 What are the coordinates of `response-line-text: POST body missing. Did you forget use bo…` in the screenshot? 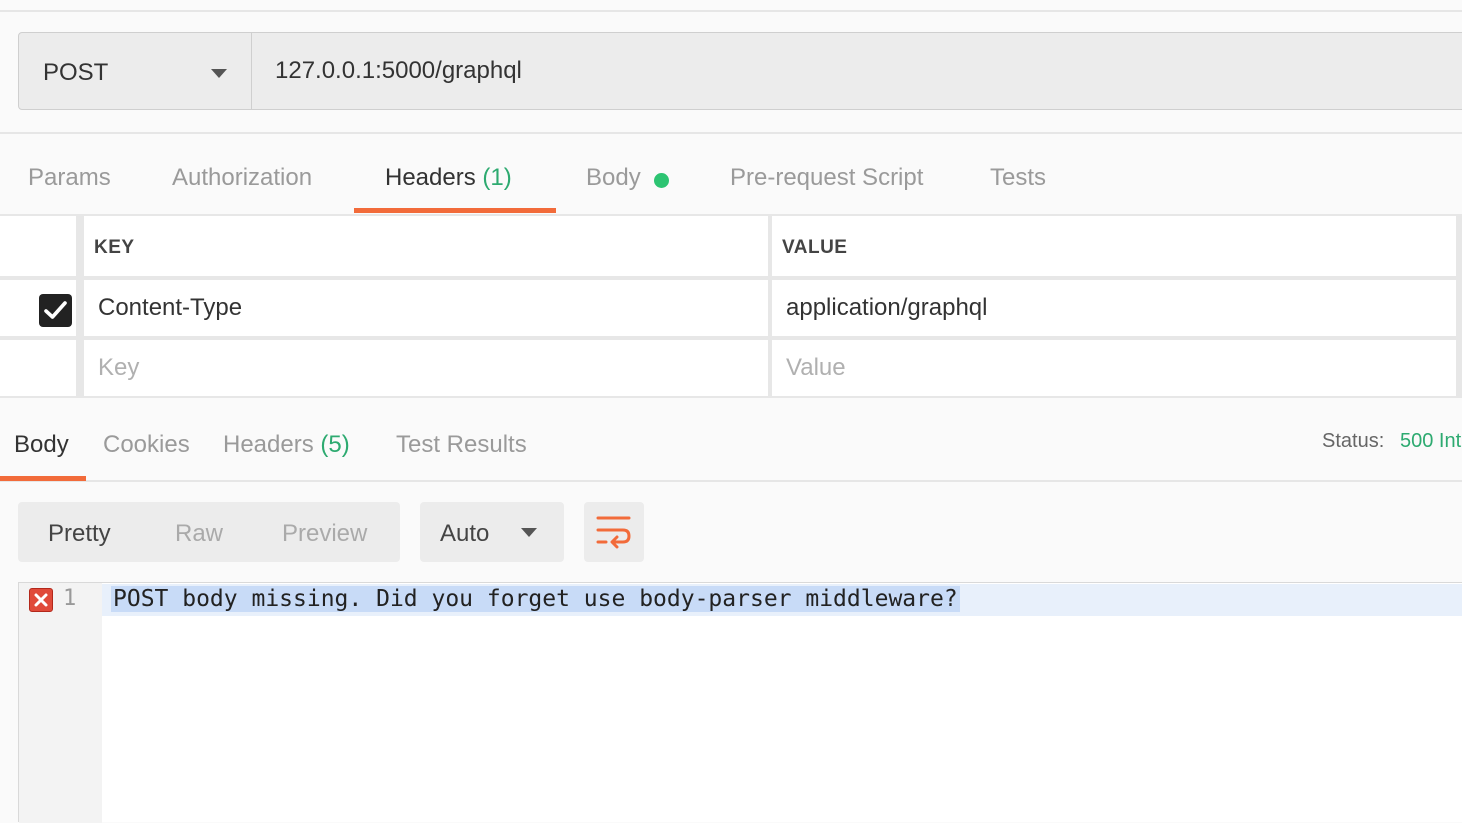 It's located at (535, 599).